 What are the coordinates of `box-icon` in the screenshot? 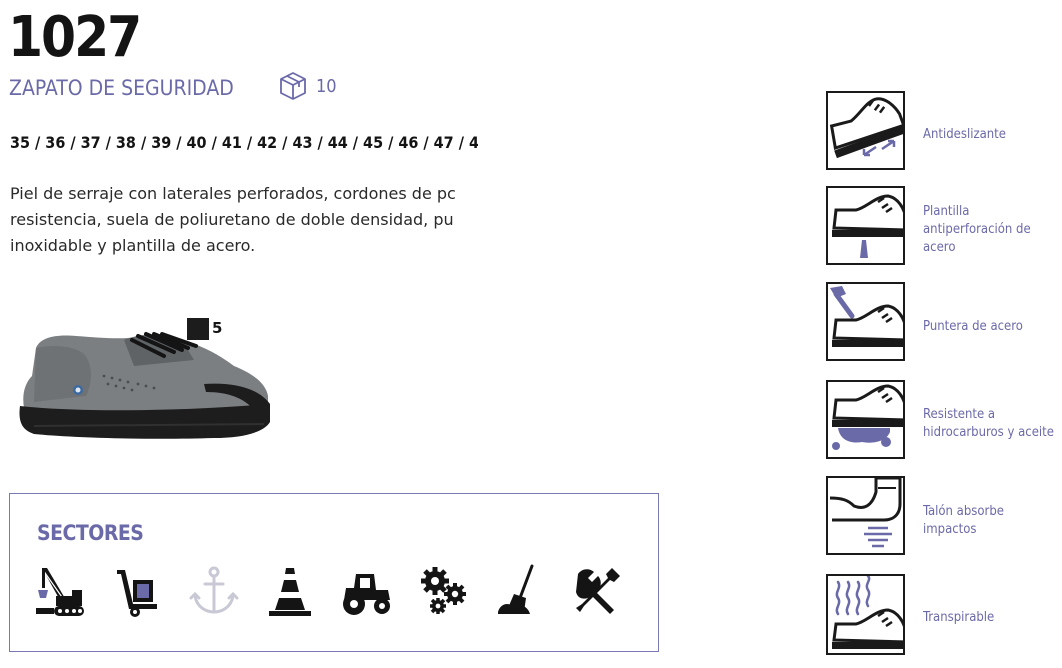 It's located at (293, 86).